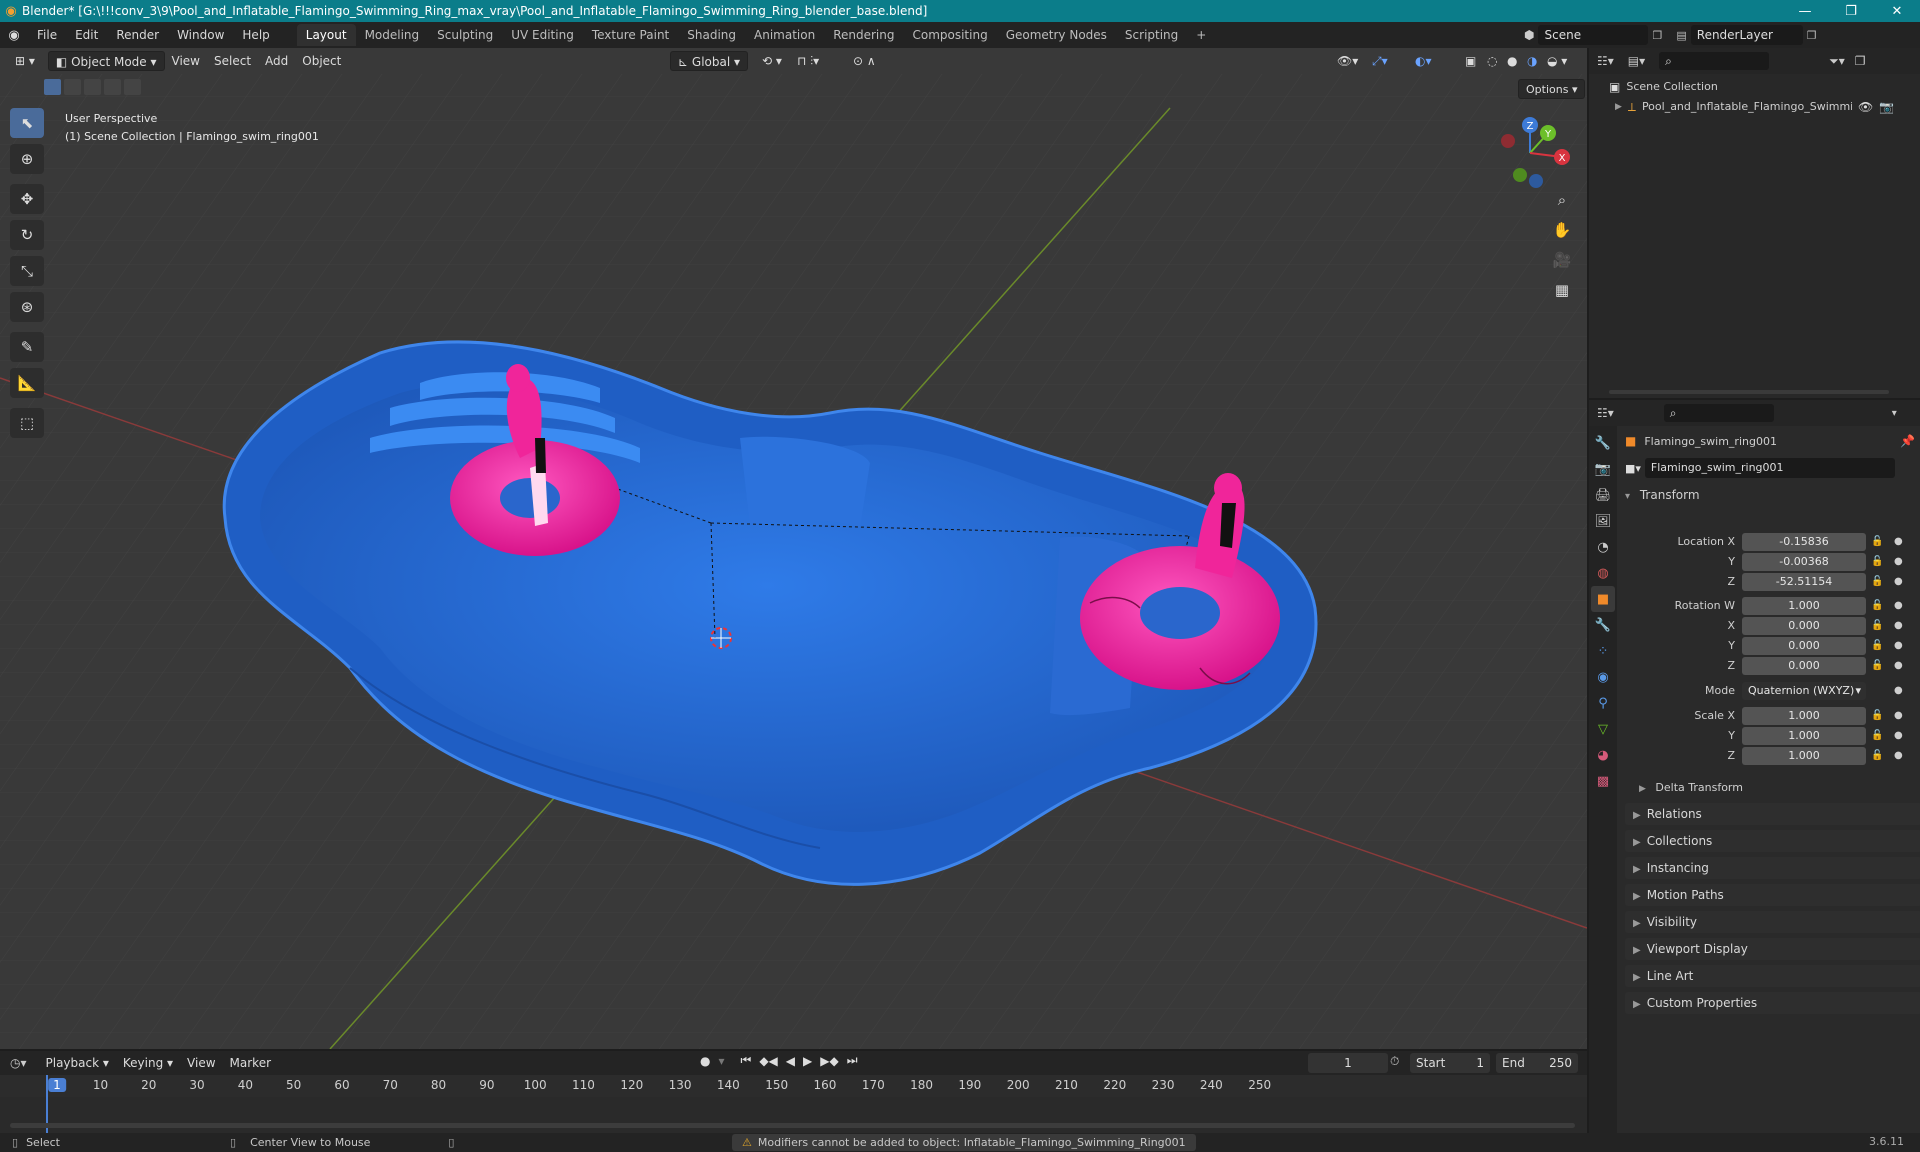  I want to click on blender-menu-icon: ◉, so click(14, 35).